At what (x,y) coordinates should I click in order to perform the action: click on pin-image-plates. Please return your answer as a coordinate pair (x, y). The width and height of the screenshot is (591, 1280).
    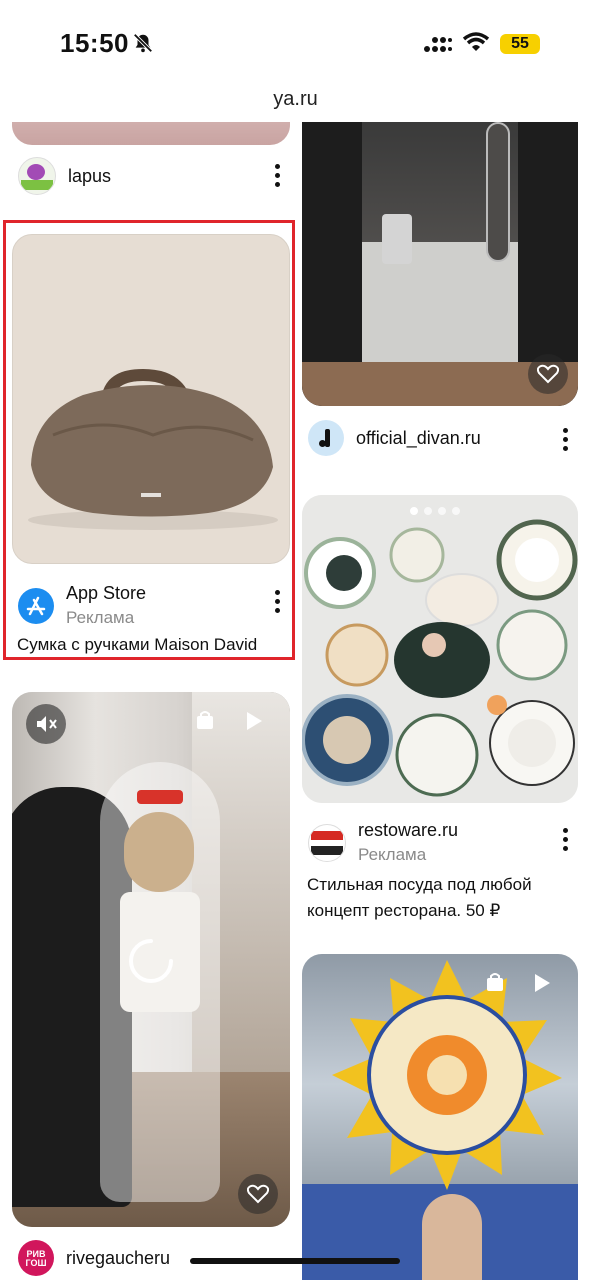
    Looking at the image, I should click on (440, 649).